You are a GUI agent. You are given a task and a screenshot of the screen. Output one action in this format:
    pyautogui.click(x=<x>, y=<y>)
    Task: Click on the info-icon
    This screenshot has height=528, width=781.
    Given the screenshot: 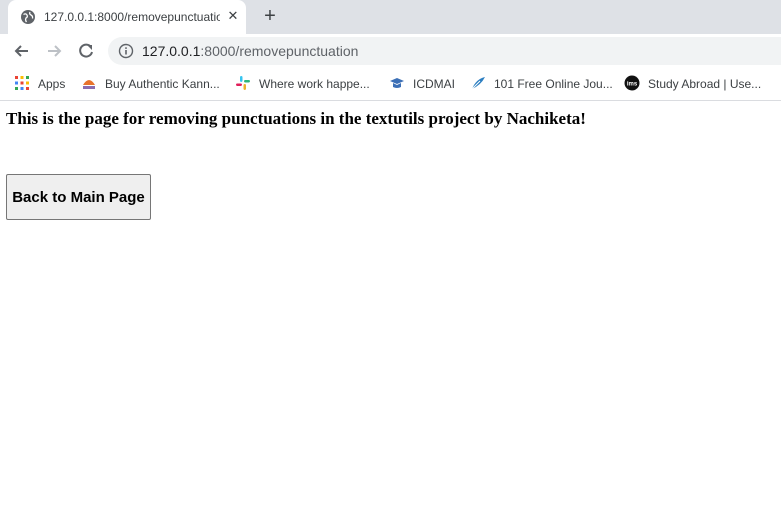 What is the action you would take?
    pyautogui.click(x=126, y=51)
    